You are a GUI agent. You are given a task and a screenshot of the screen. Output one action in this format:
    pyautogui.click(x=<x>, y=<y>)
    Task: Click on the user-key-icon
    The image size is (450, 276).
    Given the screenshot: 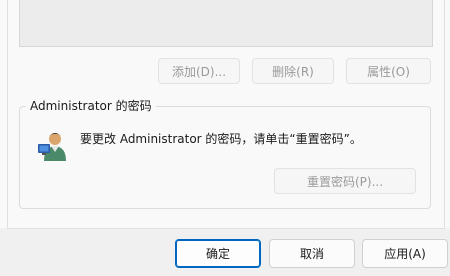 What is the action you would take?
    pyautogui.click(x=52, y=147)
    